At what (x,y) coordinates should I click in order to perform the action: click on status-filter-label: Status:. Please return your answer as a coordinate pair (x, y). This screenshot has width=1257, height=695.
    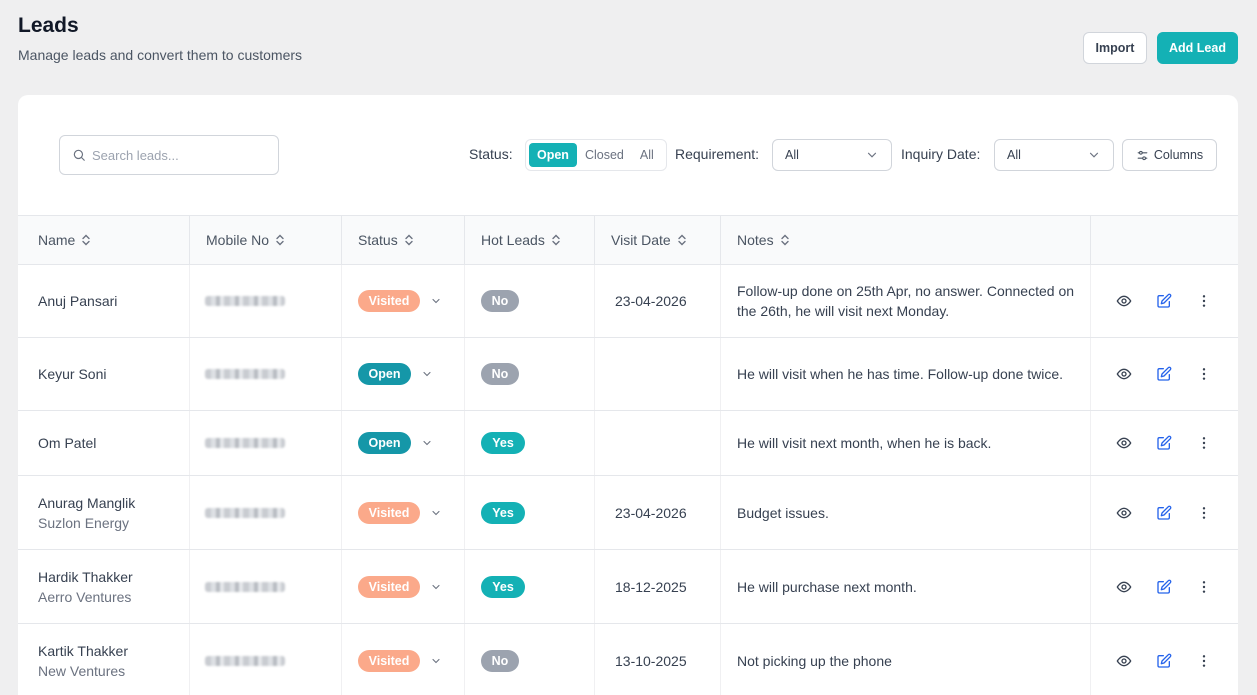
    Looking at the image, I should click on (491, 154).